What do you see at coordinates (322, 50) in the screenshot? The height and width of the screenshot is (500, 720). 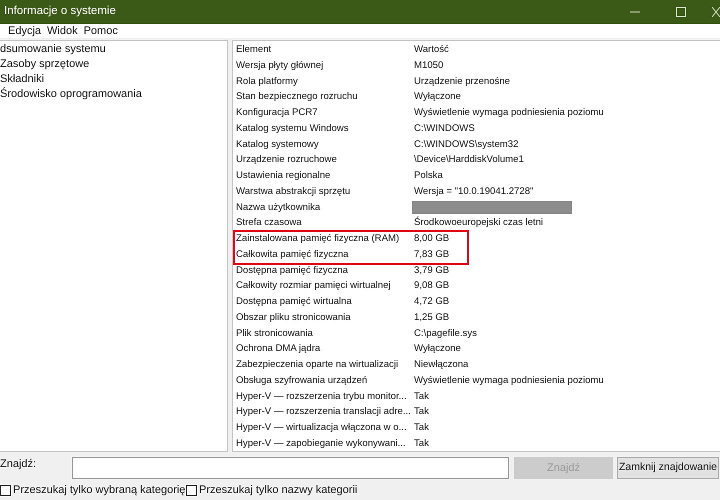 I see `column-header: Element` at bounding box center [322, 50].